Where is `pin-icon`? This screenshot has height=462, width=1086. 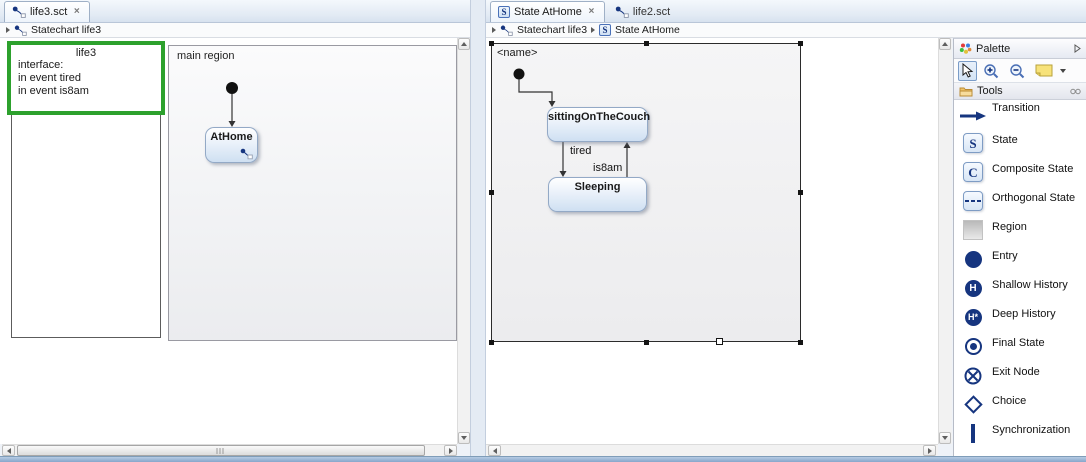 pin-icon is located at coordinates (1075, 91).